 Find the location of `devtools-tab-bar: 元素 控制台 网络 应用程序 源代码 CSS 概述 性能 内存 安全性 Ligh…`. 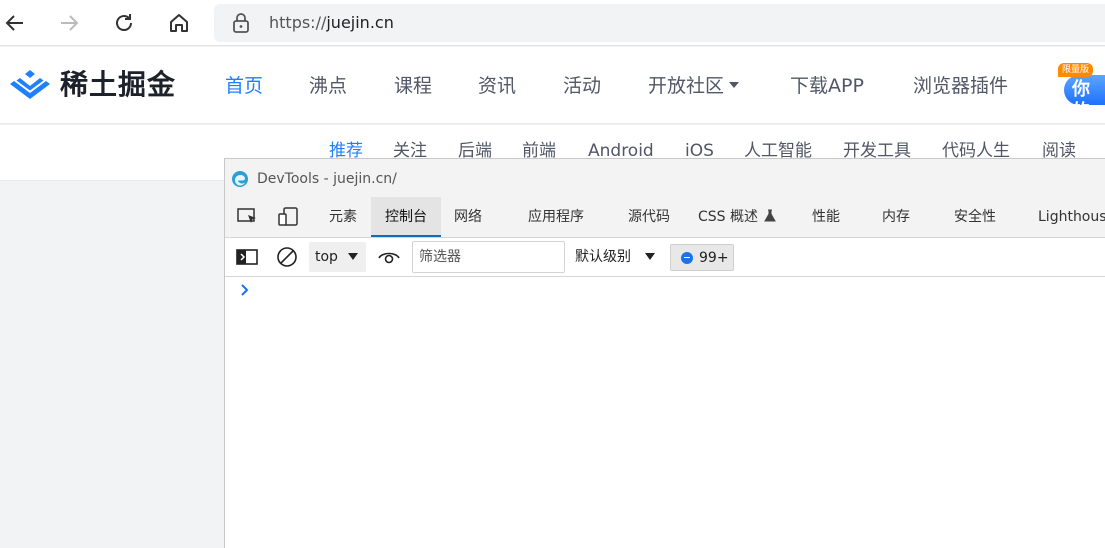

devtools-tab-bar: 元素 控制台 网络 应用程序 源代码 CSS 概述 性能 内存 安全性 Ligh… is located at coordinates (665, 217).